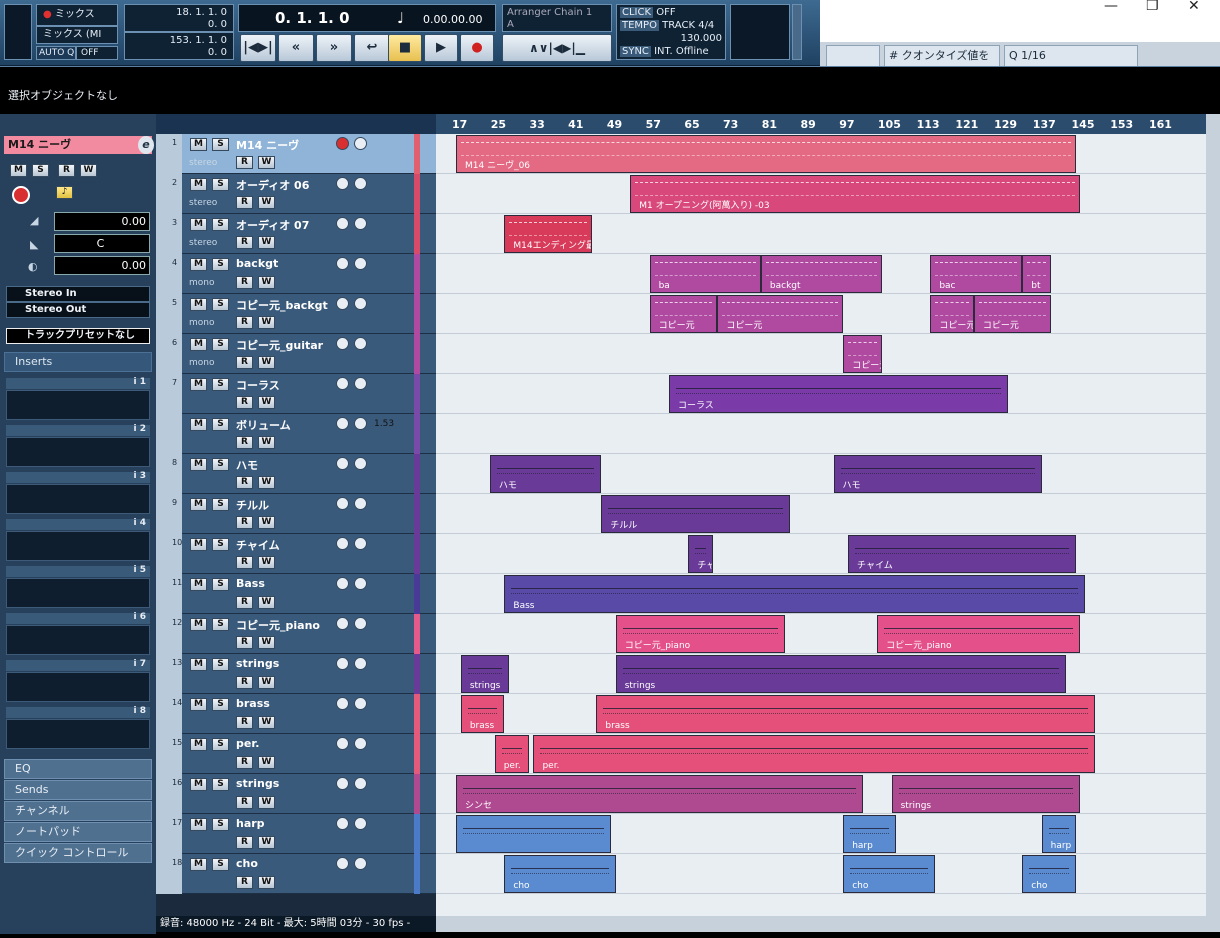 The height and width of the screenshot is (938, 1220). I want to click on track-preset-selector: トラックプリセットなし, so click(78, 336).